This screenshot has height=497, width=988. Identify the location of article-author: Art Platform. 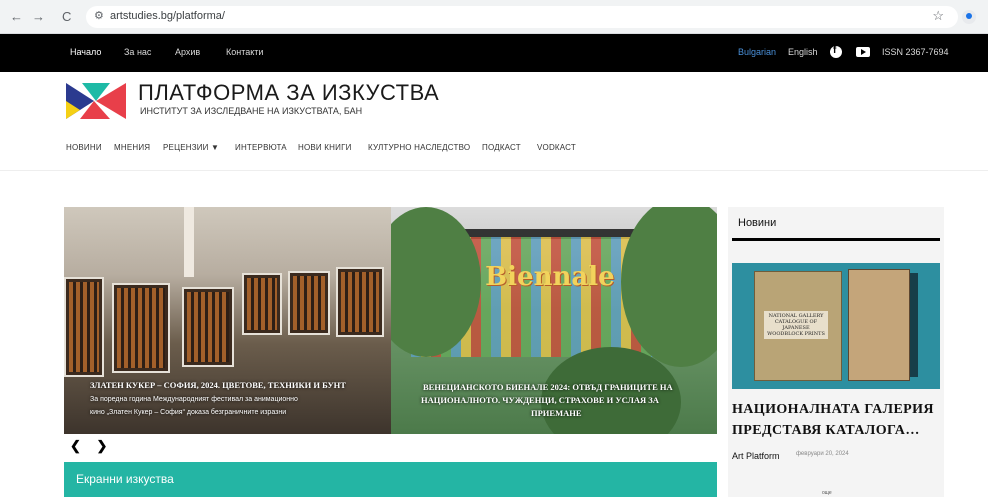
(756, 456).